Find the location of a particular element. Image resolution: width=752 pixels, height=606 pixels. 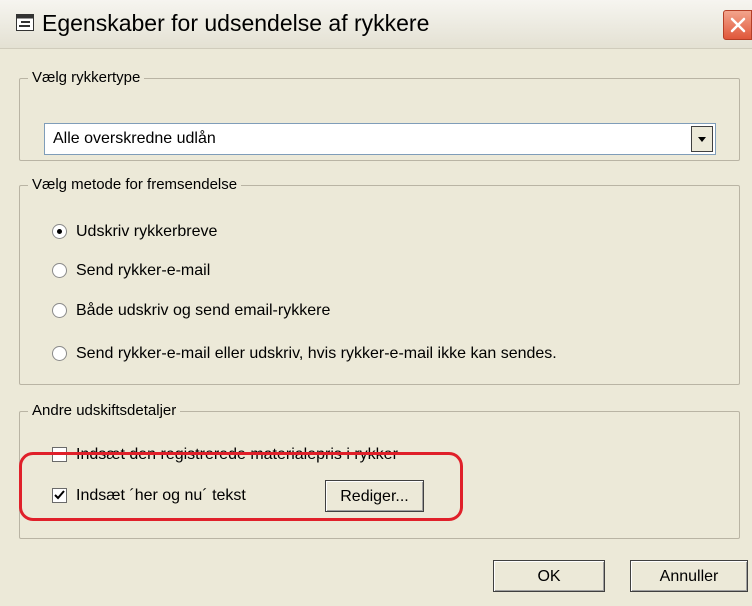

cancel-label: Annuller is located at coordinates (689, 576).